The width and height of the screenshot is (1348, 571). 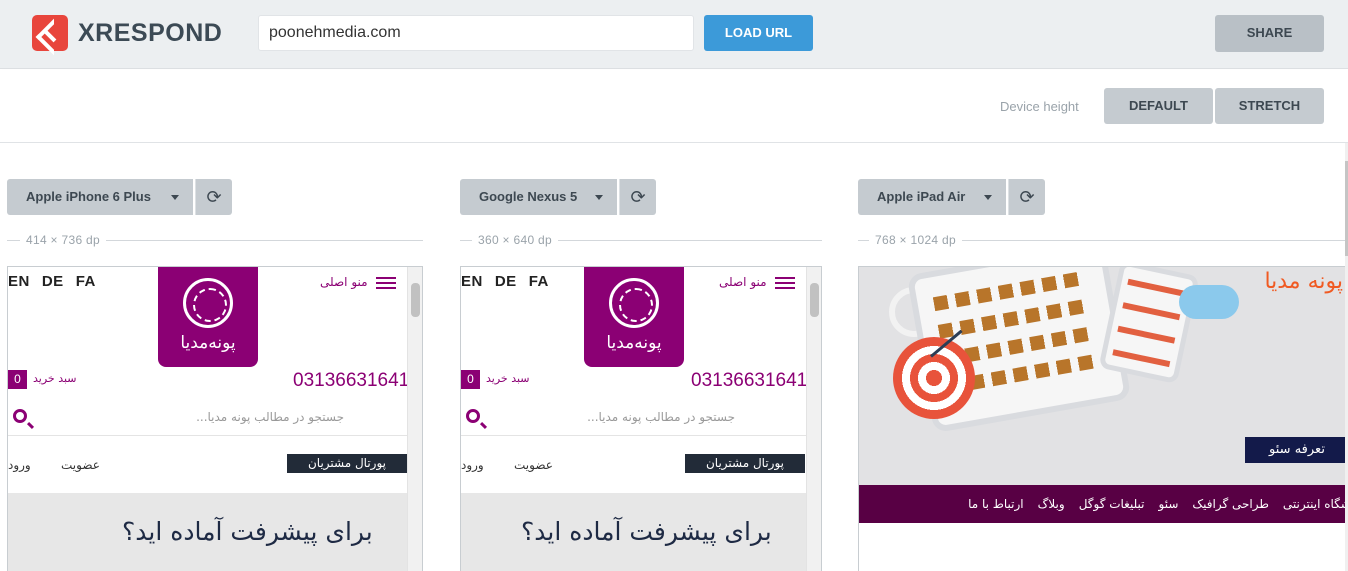 What do you see at coordinates (63, 240) in the screenshot?
I see `device-dimensions: 414 × 736 dp` at bounding box center [63, 240].